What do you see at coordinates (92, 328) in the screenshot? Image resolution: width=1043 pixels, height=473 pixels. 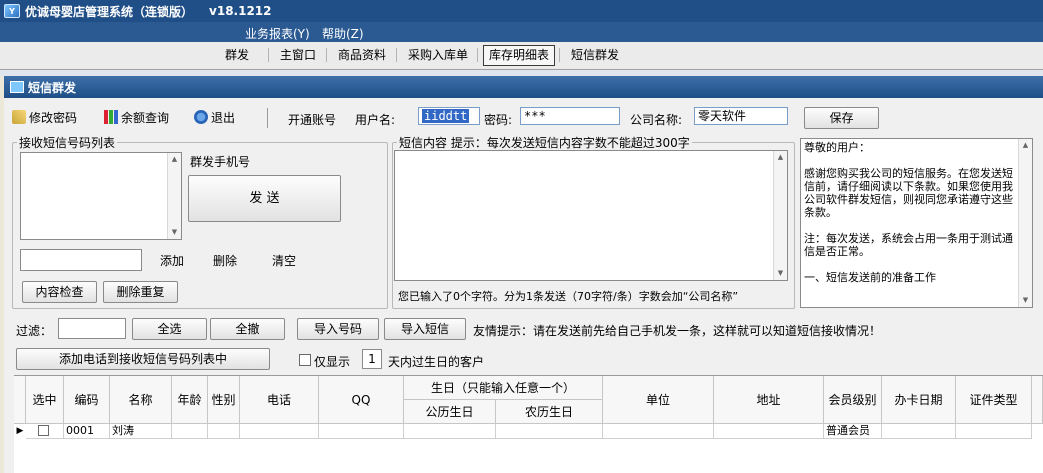 I see `filter-input` at bounding box center [92, 328].